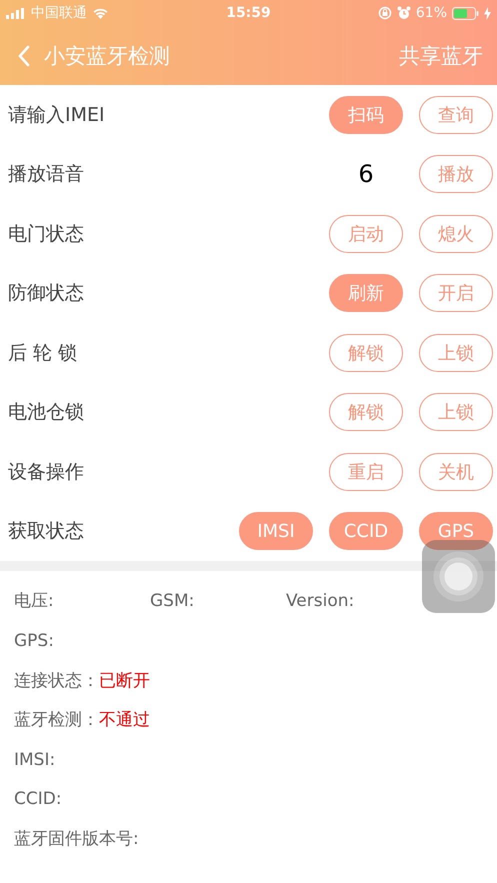 This screenshot has width=497, height=883. What do you see at coordinates (43, 353) in the screenshot?
I see `row-label: 后 轮 锁` at bounding box center [43, 353].